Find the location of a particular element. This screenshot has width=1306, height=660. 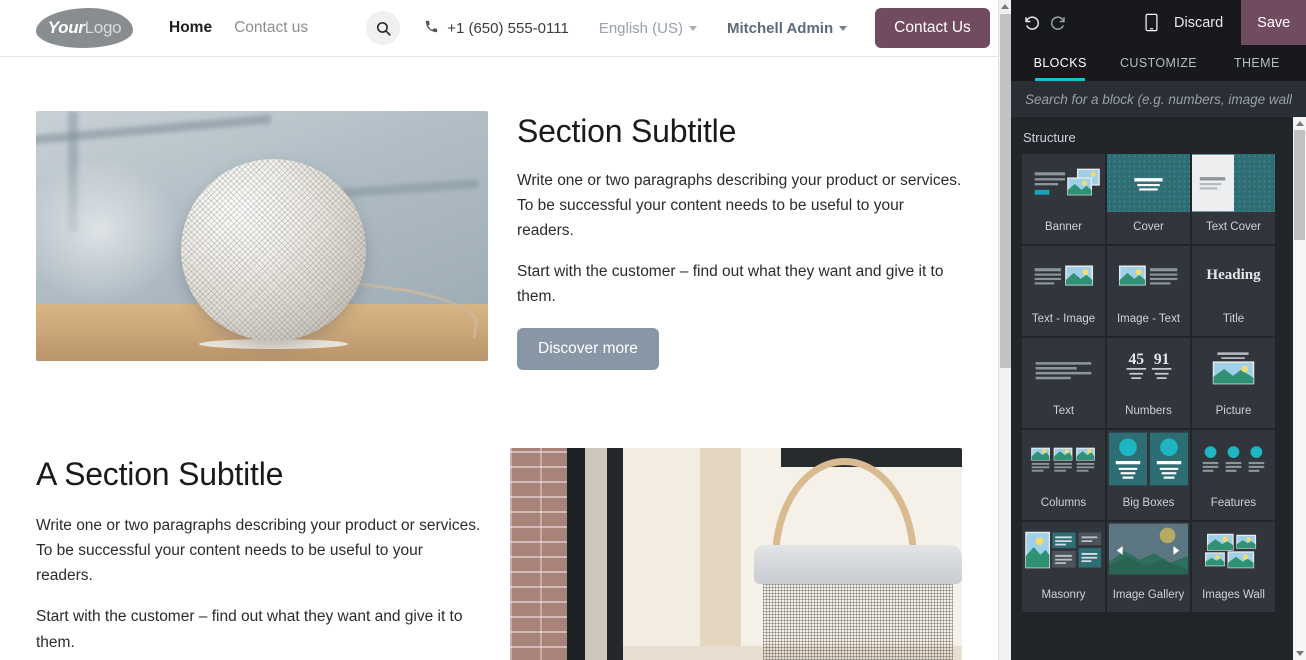

block-label-big-boxes: Big Boxes is located at coordinates (1148, 503).